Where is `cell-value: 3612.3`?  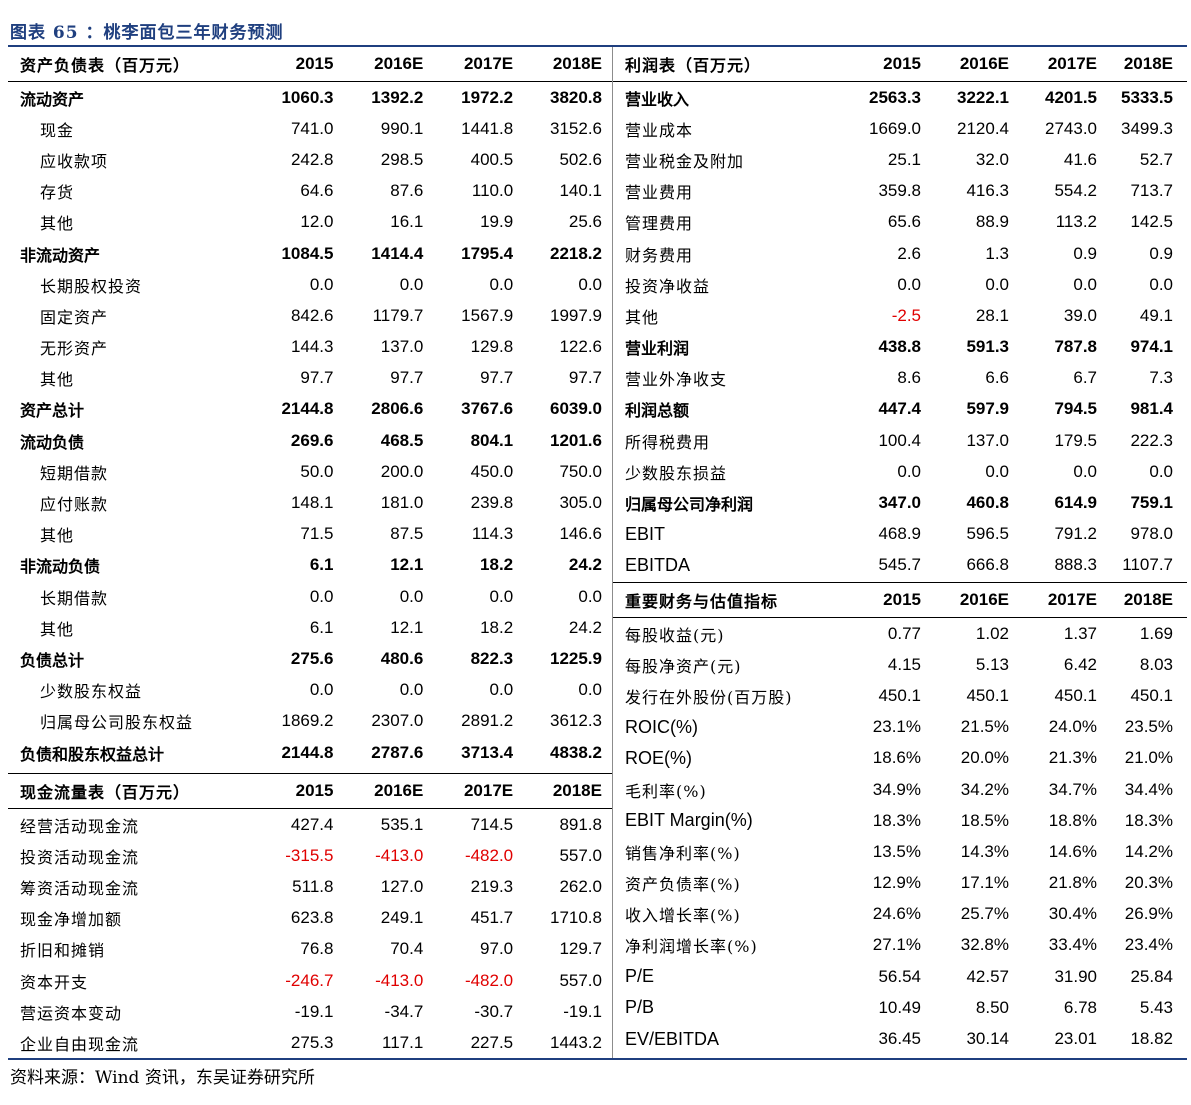
cell-value: 3612.3 is located at coordinates (576, 721).